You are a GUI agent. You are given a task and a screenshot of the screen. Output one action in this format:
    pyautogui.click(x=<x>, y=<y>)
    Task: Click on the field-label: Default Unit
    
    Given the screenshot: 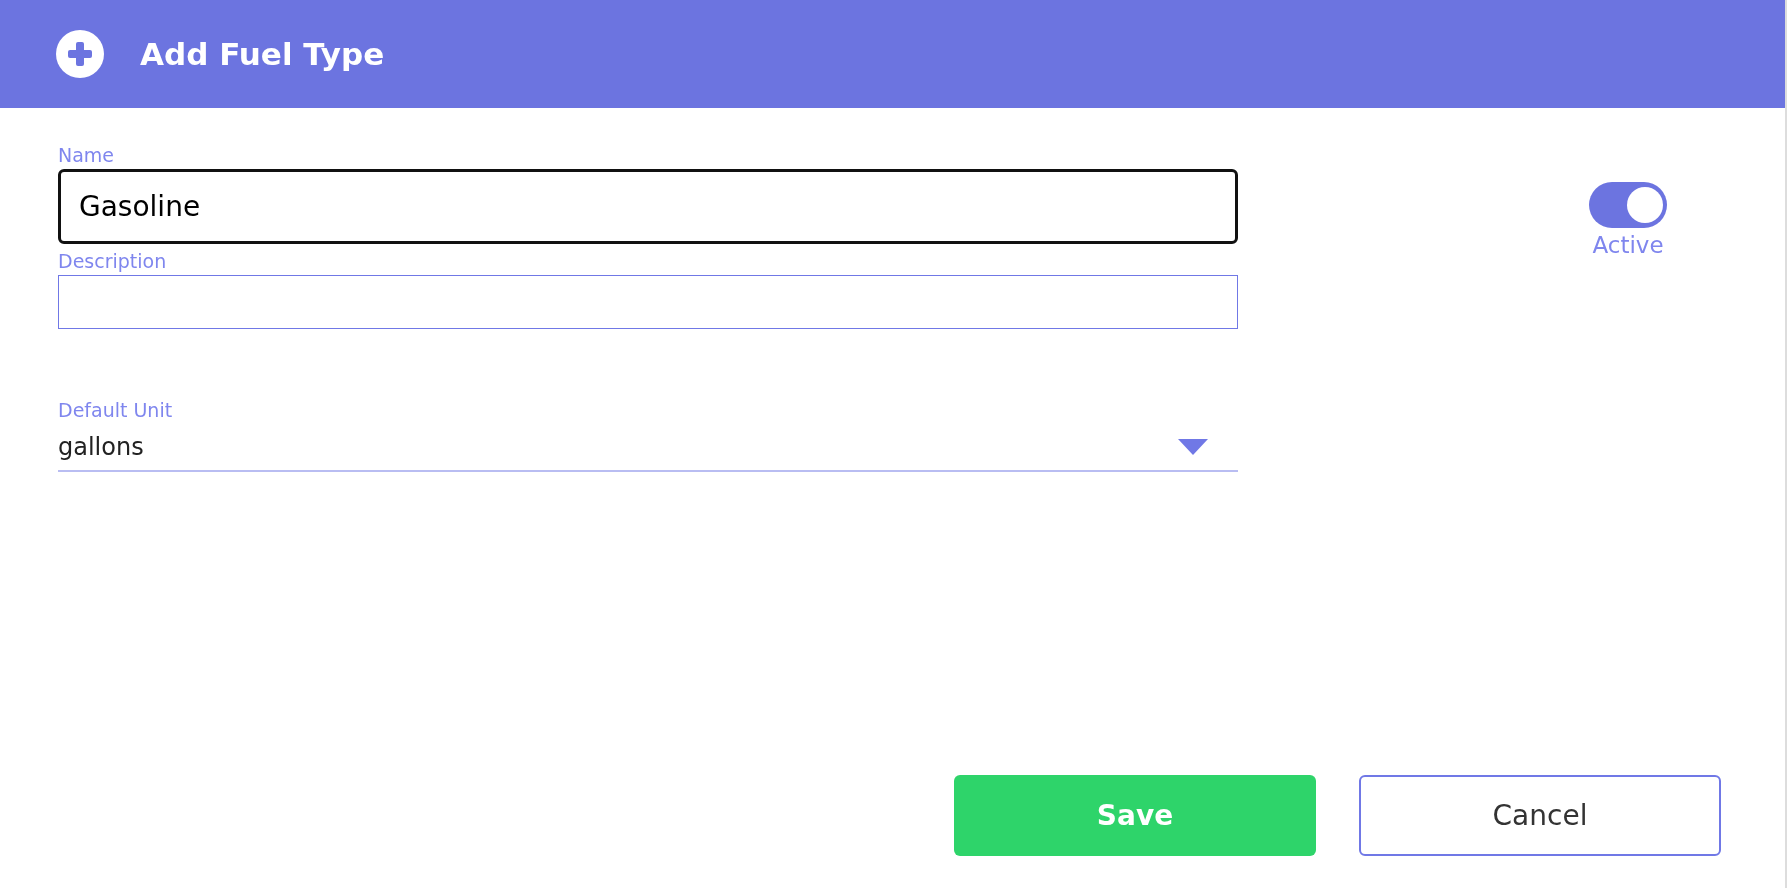 What is the action you would take?
    pyautogui.click(x=116, y=410)
    